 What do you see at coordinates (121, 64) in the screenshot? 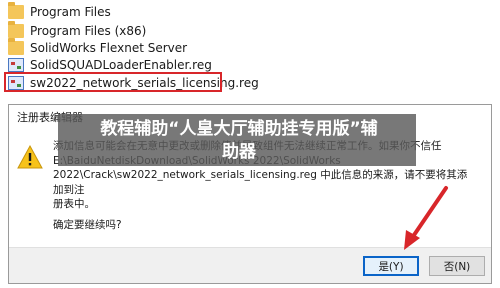
I see `file-item-label: SolidSQUADLoaderEnabler.reg` at bounding box center [121, 64].